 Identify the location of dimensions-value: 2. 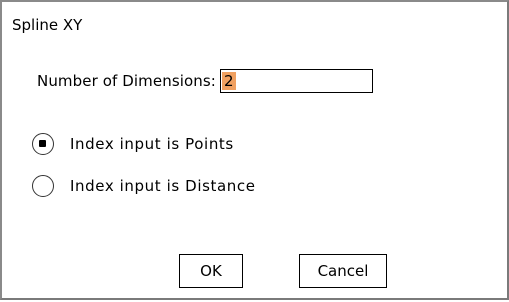
(228, 81).